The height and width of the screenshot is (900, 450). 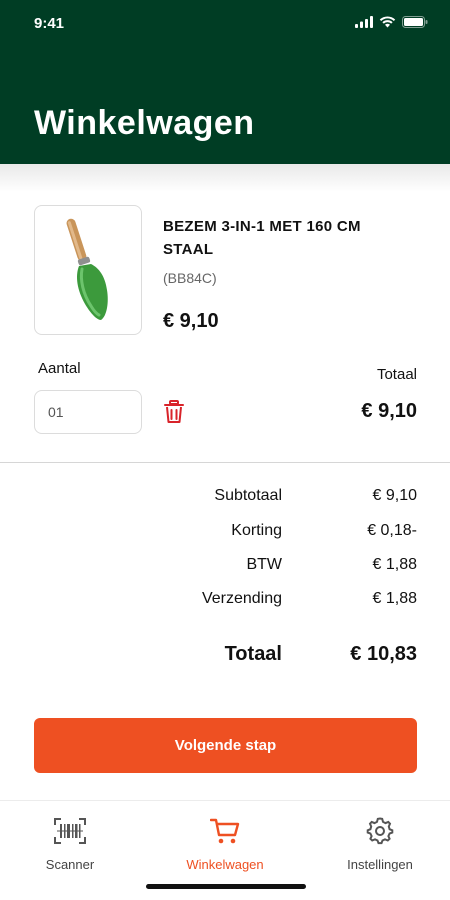 I want to click on summary-value: € 0,18-, so click(x=392, y=530).